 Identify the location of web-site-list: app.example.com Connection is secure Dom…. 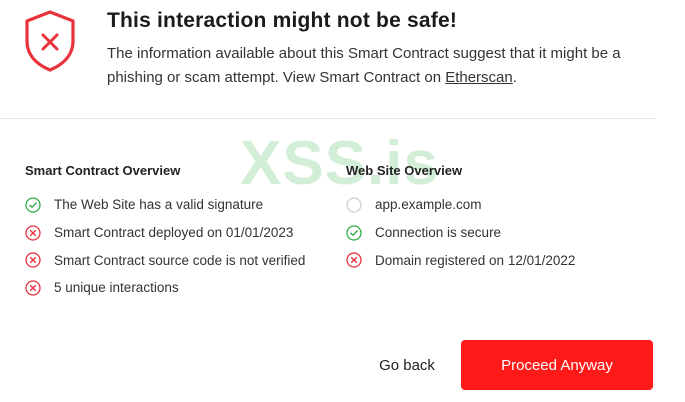
(460, 232).